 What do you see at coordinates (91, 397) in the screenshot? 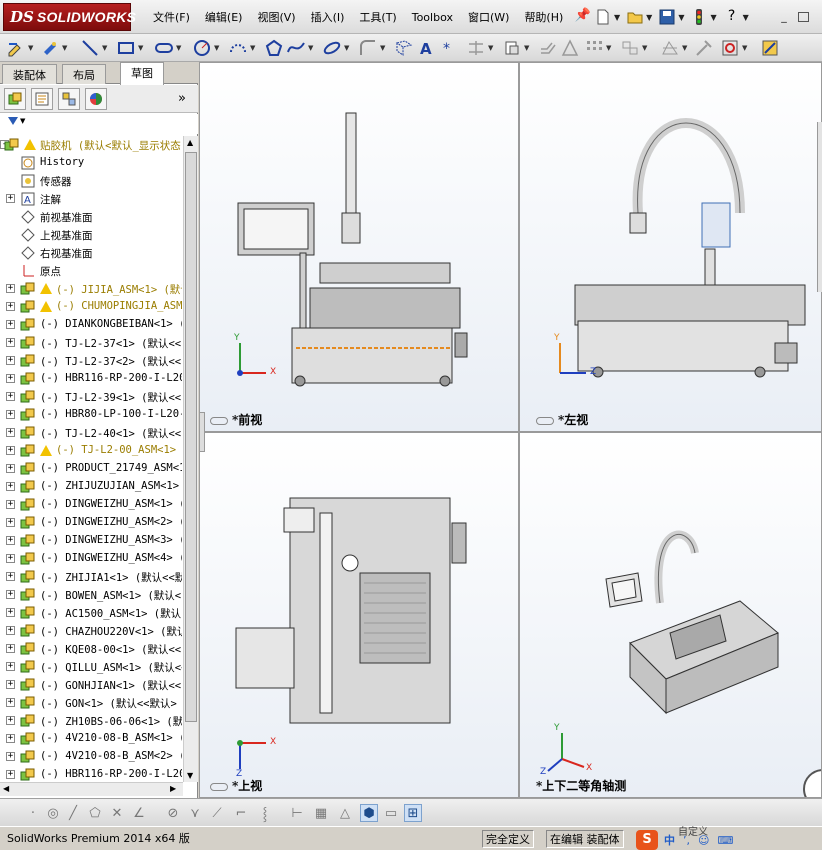
I see `tree-item: + (-) TJ-L2-39<1> (默认<<` at bounding box center [91, 397].